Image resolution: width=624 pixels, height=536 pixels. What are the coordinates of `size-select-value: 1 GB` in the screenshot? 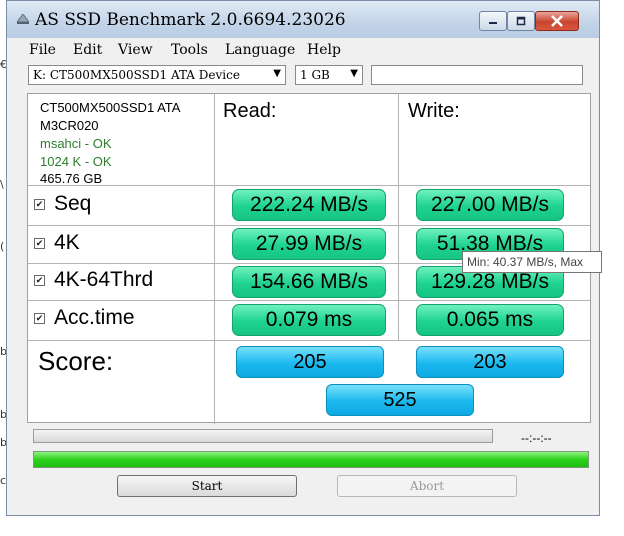 It's located at (315, 75).